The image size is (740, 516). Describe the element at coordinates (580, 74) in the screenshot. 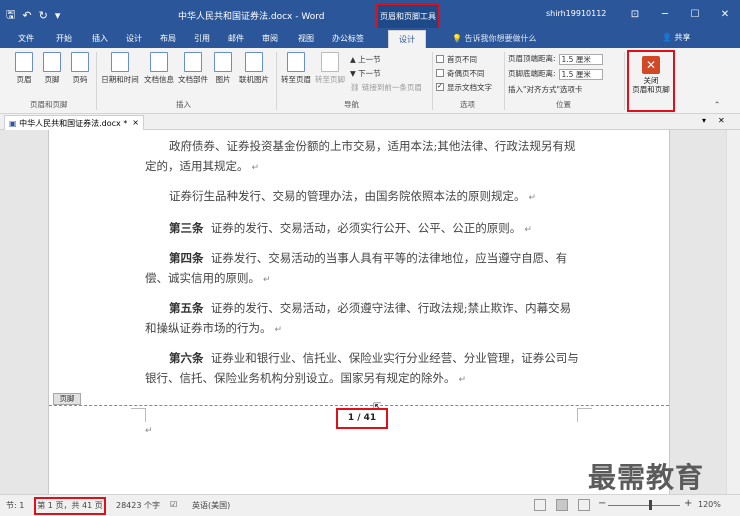

I see `footer-distance-input: 1.5 厘米` at that location.